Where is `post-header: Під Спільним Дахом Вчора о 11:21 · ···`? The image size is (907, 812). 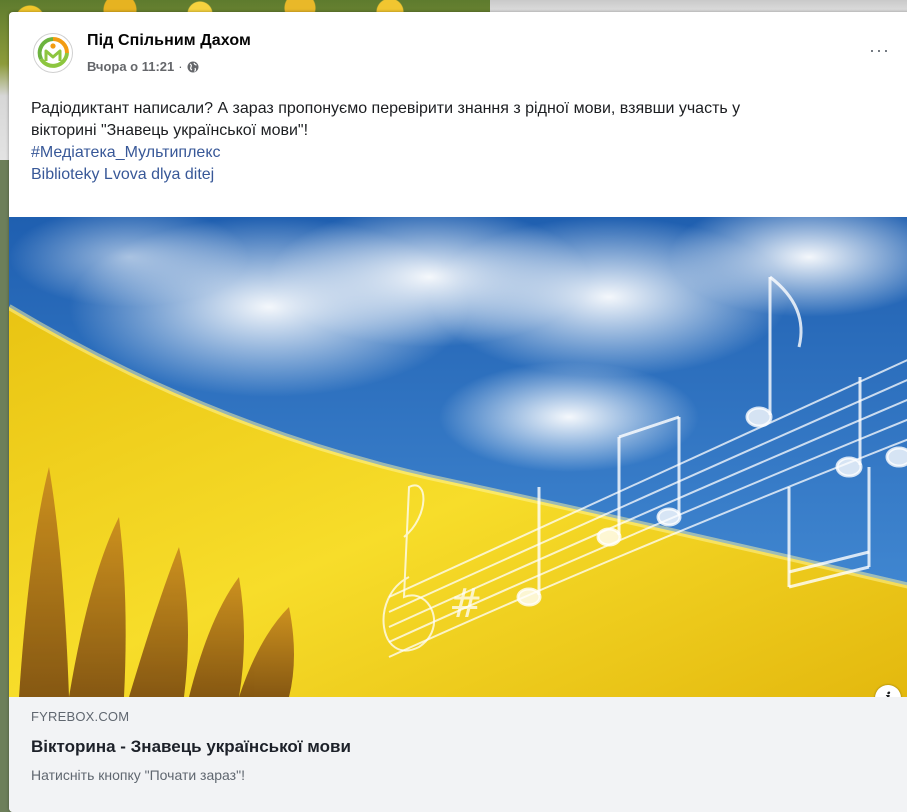 post-header: Під Спільним Дахом Вчора о 11:21 · ··· is located at coordinates (458, 47).